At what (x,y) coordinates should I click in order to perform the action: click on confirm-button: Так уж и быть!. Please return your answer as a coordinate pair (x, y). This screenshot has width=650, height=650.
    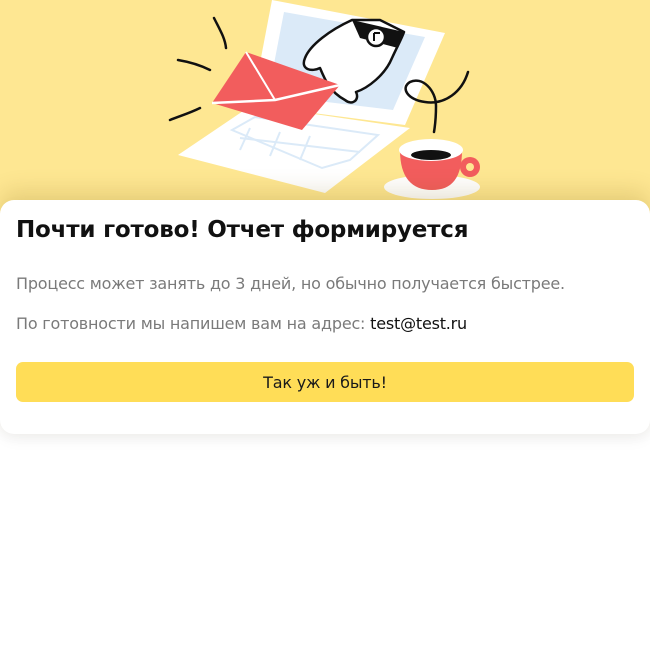
    Looking at the image, I should click on (325, 382).